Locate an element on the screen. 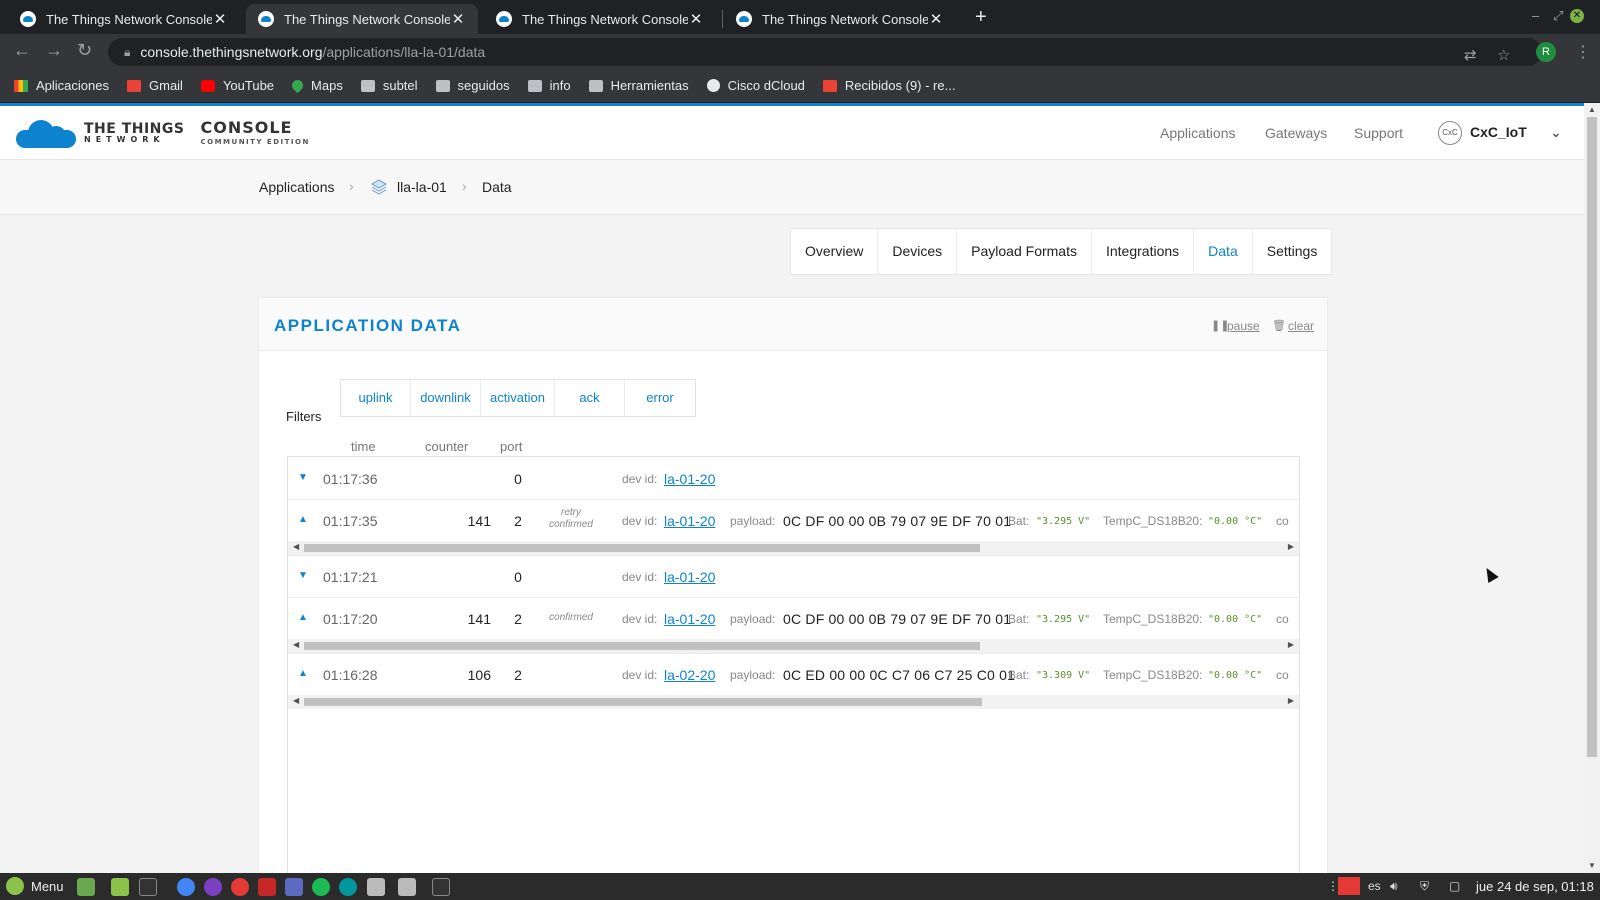  filter-downlink: downlink is located at coordinates (446, 398).